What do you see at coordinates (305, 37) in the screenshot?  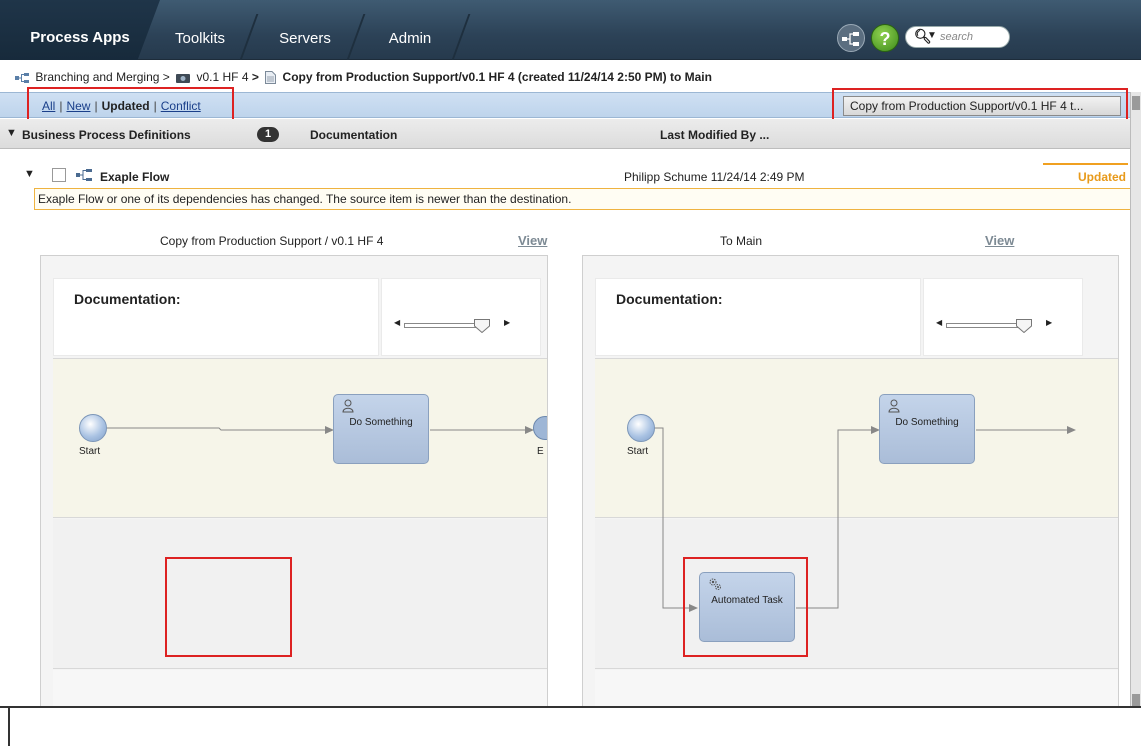 I see `tab-servers: Servers` at bounding box center [305, 37].